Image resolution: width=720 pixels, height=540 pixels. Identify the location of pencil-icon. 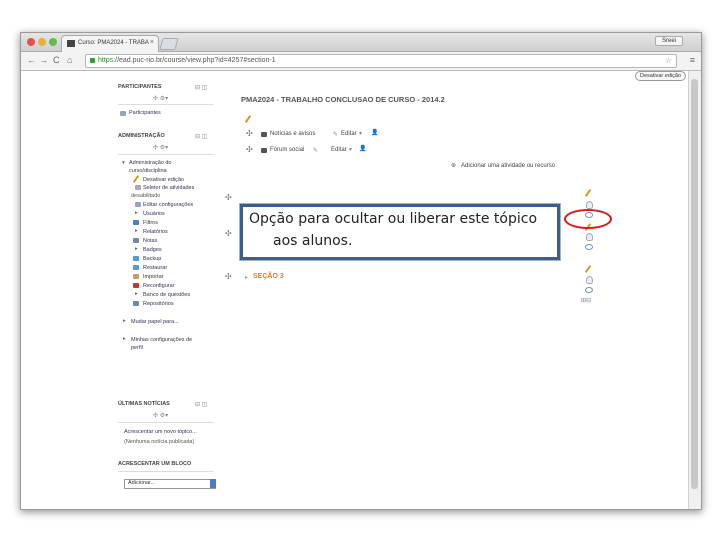
(136, 179).